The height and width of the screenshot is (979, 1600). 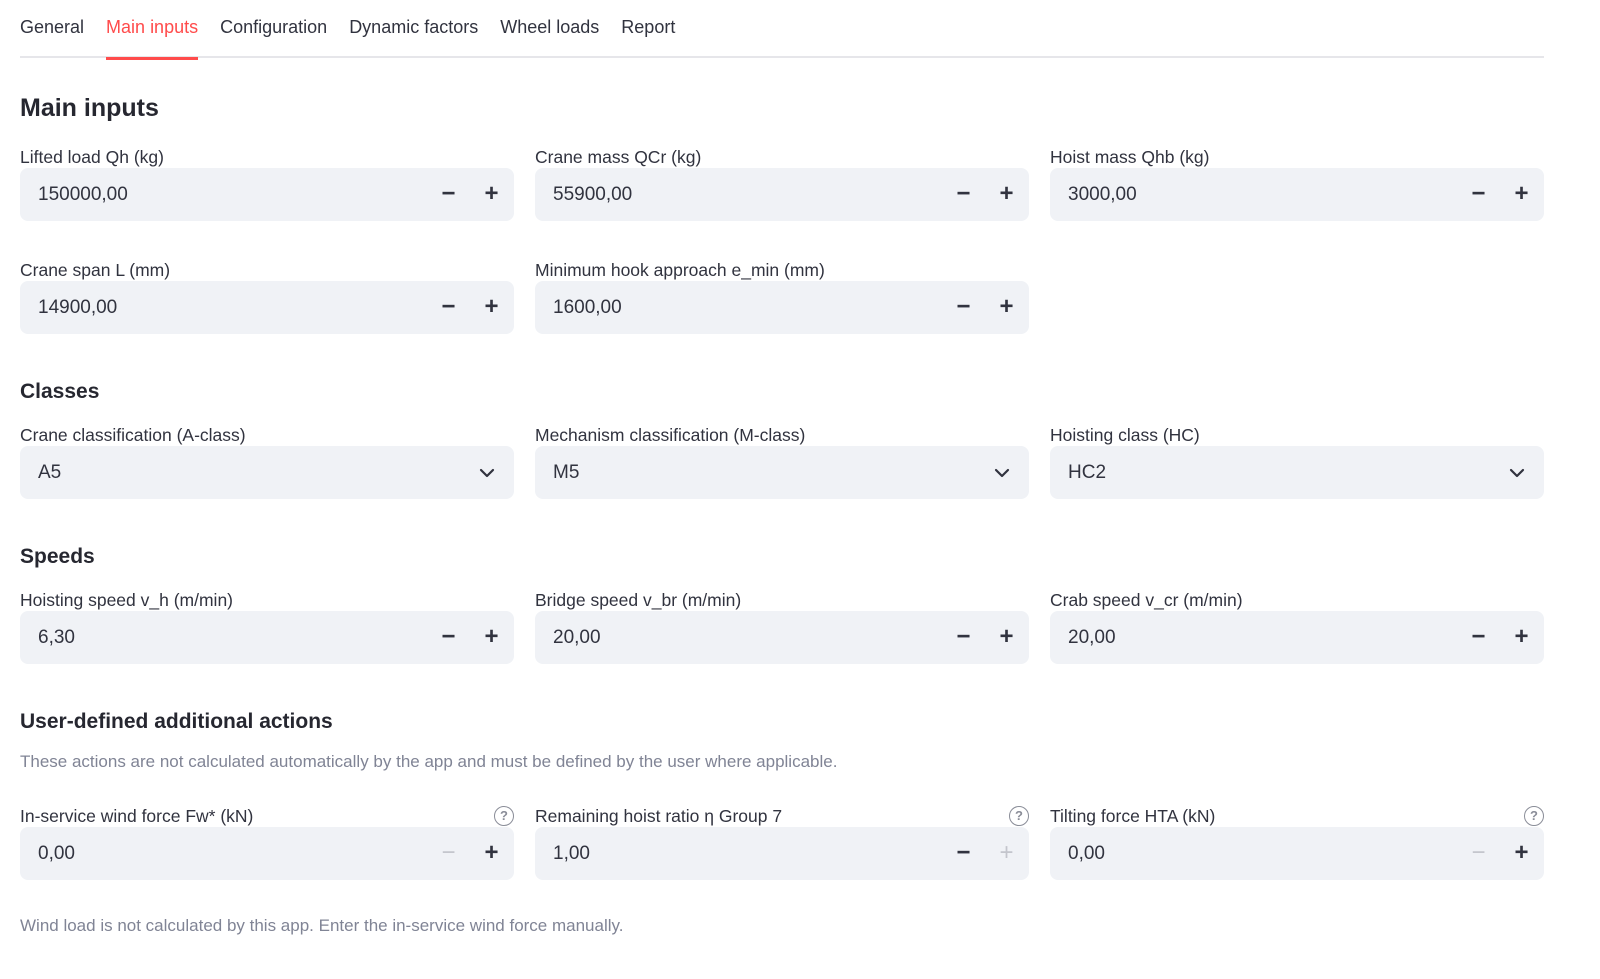 I want to click on crane-mass-decrement-button: −, so click(x=963, y=194).